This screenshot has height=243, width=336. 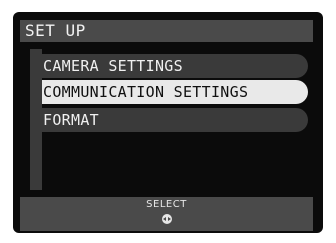 What do you see at coordinates (166, 31) in the screenshot?
I see `title-bar: SET UP` at bounding box center [166, 31].